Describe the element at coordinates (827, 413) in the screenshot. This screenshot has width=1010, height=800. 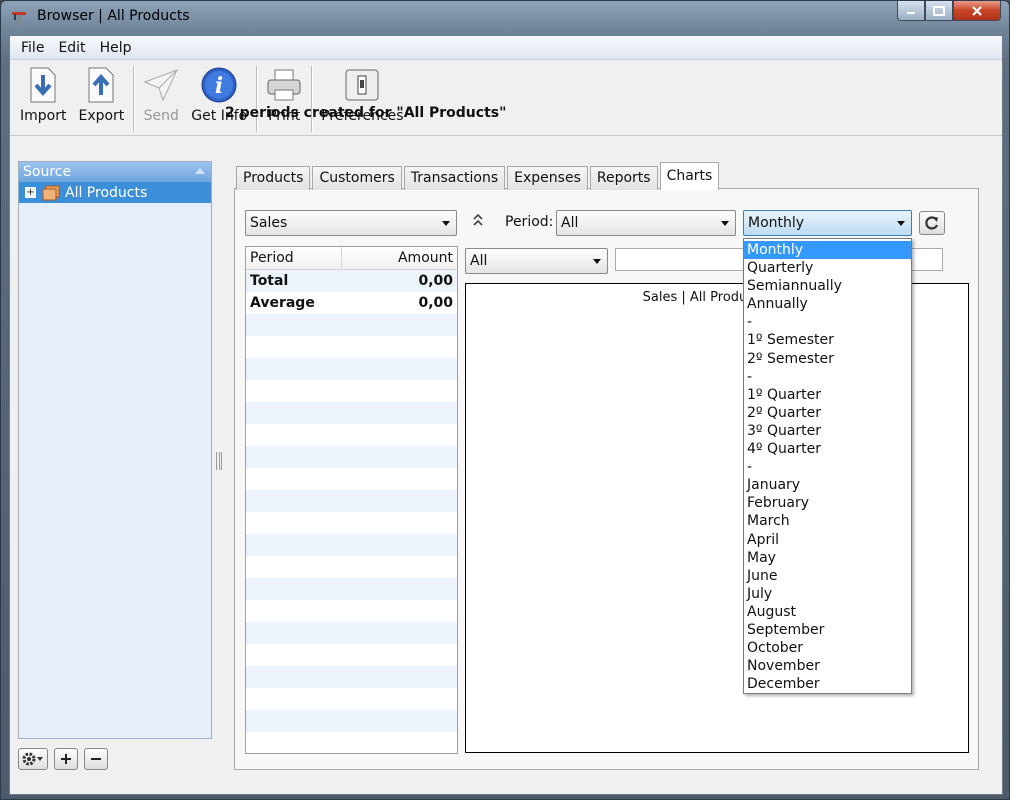
I see `option-2-quarter: 2º Quarter` at that location.